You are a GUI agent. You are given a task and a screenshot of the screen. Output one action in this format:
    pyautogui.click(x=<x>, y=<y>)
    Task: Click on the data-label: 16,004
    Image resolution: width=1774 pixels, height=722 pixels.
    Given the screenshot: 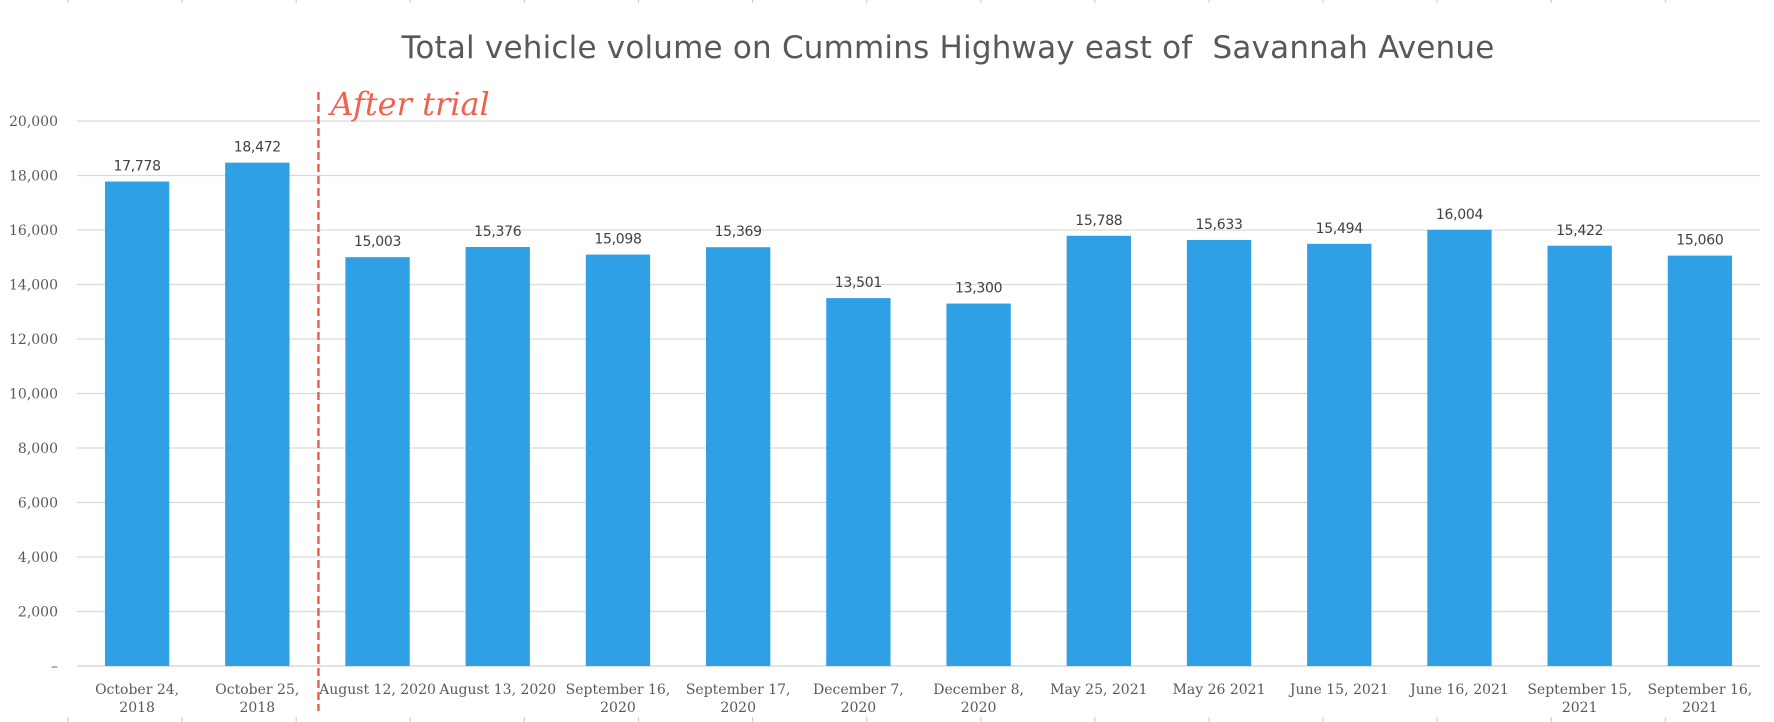 What is the action you would take?
    pyautogui.click(x=1460, y=215)
    